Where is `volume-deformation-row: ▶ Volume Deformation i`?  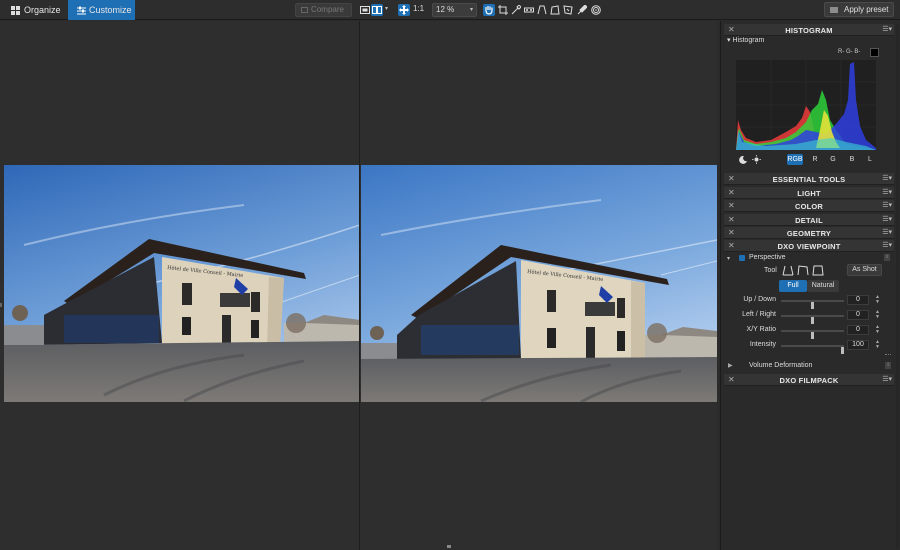
volume-deformation-row: ▶ Volume Deformation i is located at coordinates (809, 366).